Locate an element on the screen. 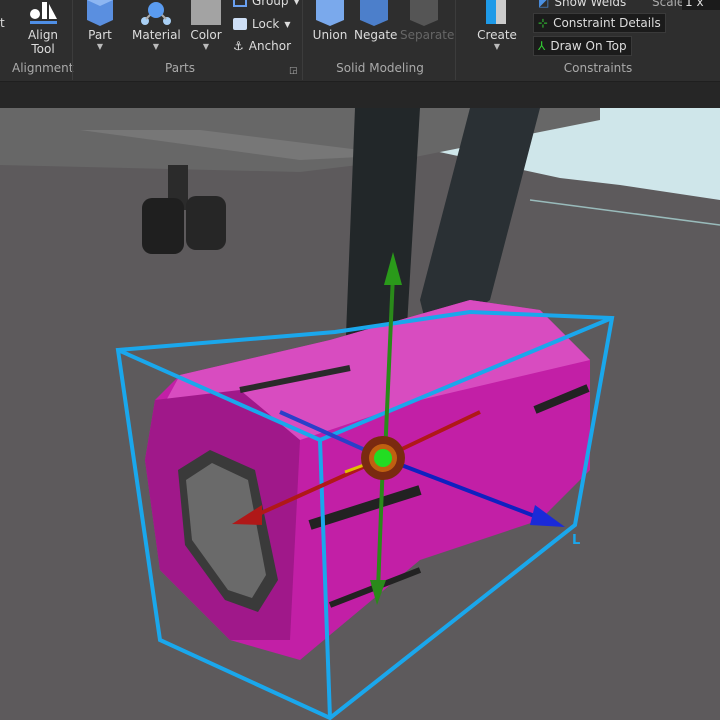 Image resolution: width=720 pixels, height=720 pixels. material-button: Material ▼ is located at coordinates (156, 26).